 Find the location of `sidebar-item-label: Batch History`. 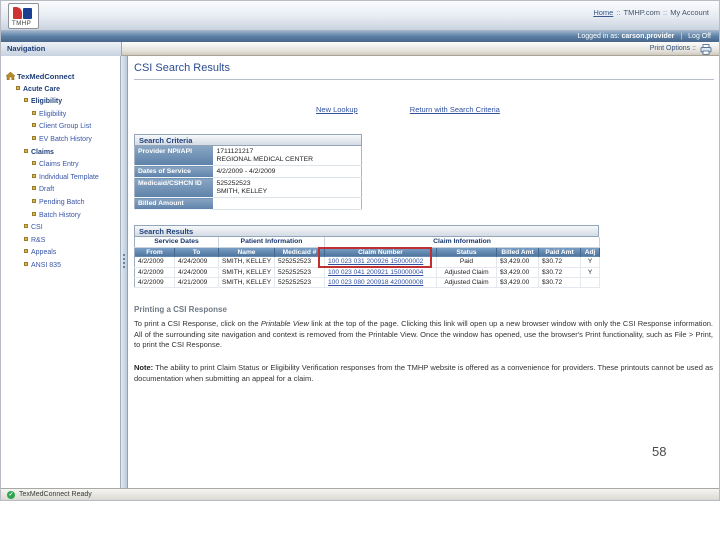

sidebar-item-label: Batch History is located at coordinates (60, 215).